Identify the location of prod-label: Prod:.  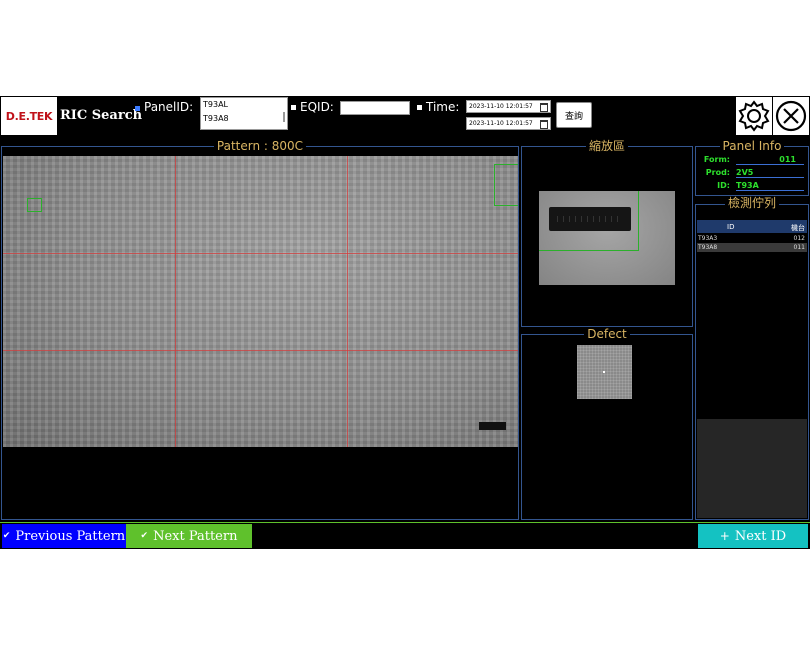
(717, 172).